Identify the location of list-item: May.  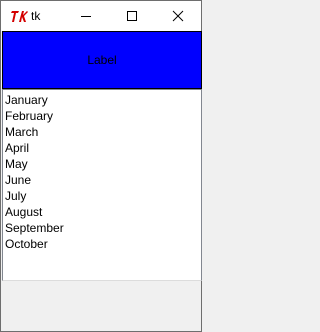
(34, 164).